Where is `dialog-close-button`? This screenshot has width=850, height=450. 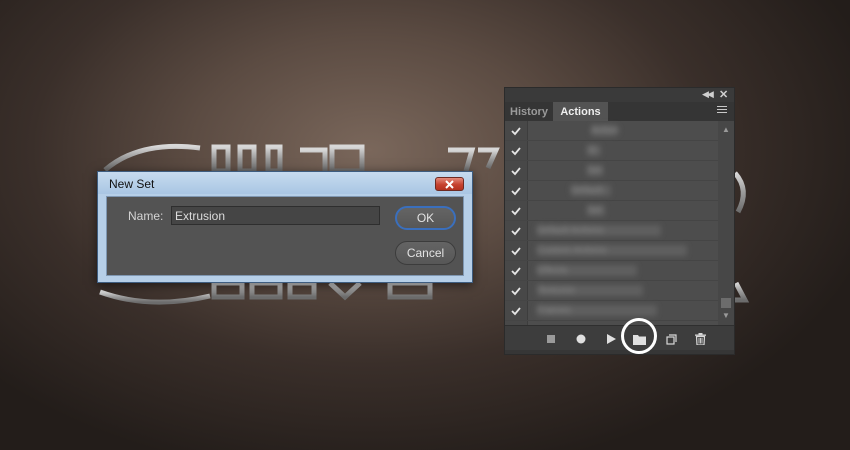 dialog-close-button is located at coordinates (449, 184).